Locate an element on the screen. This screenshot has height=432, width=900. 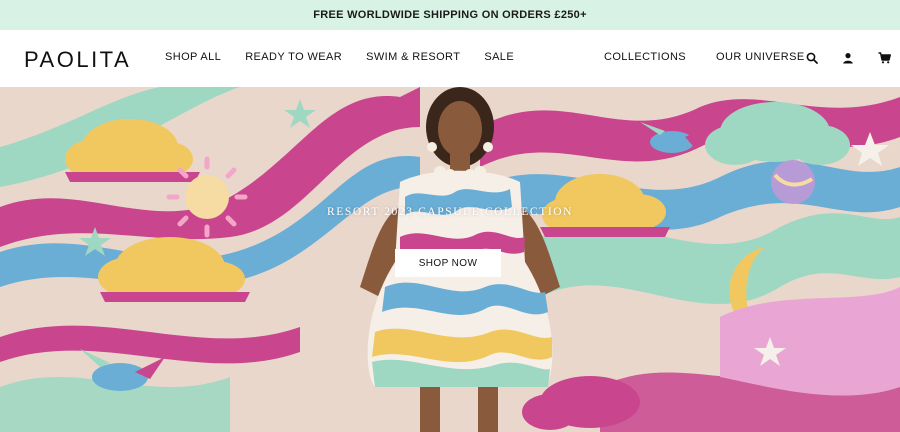
search-icon is located at coordinates (812, 58).